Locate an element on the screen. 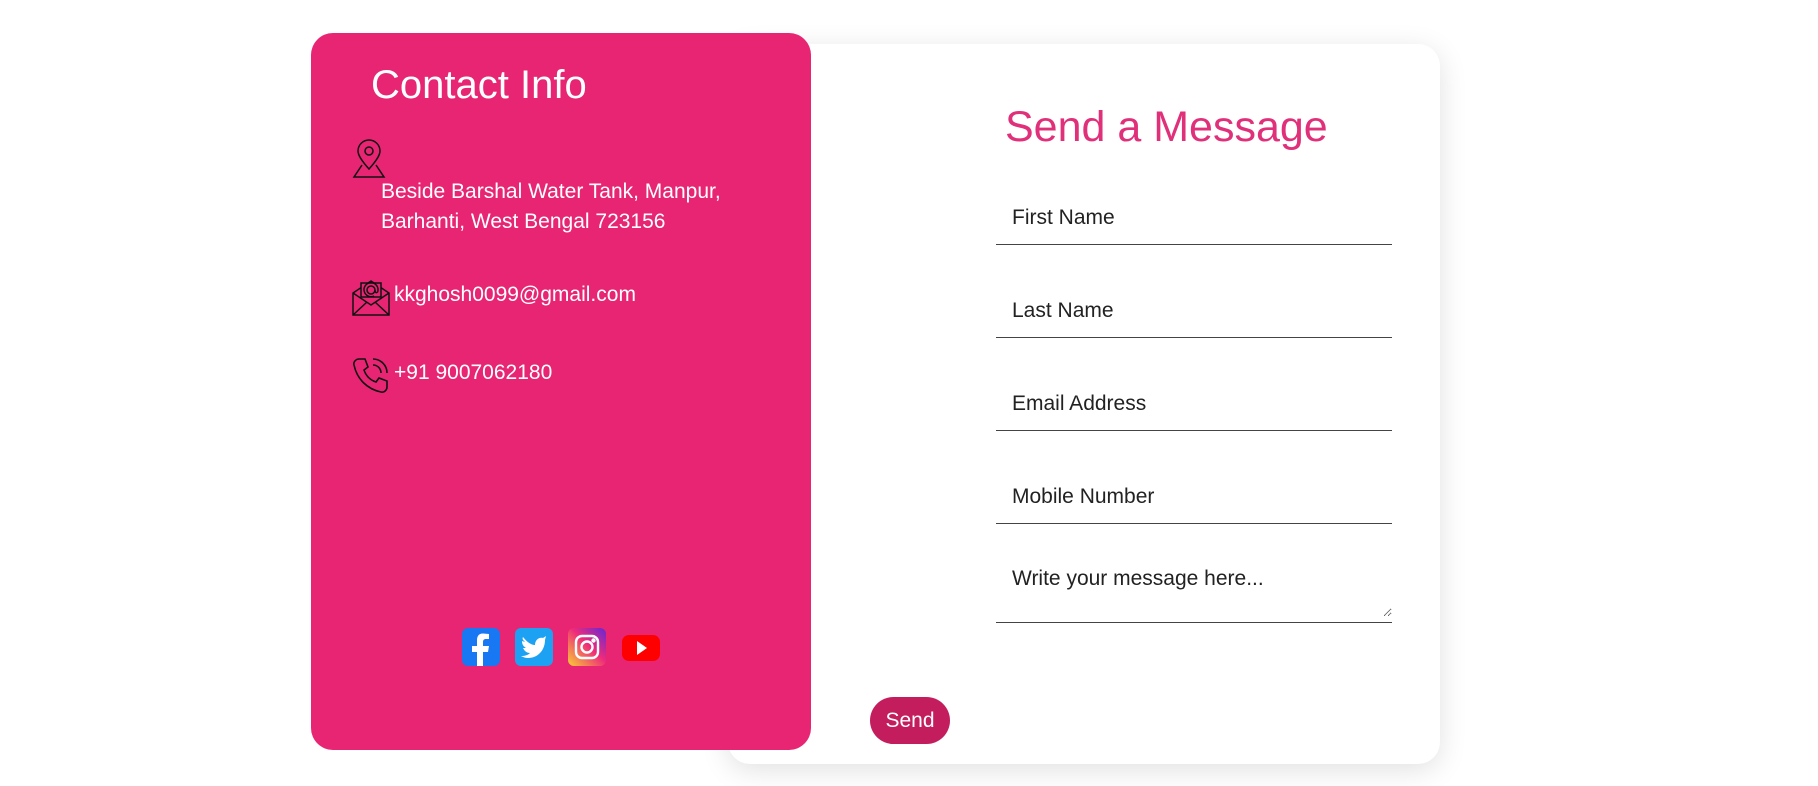 The image size is (1818, 786). last-name-input is located at coordinates (1194, 311).